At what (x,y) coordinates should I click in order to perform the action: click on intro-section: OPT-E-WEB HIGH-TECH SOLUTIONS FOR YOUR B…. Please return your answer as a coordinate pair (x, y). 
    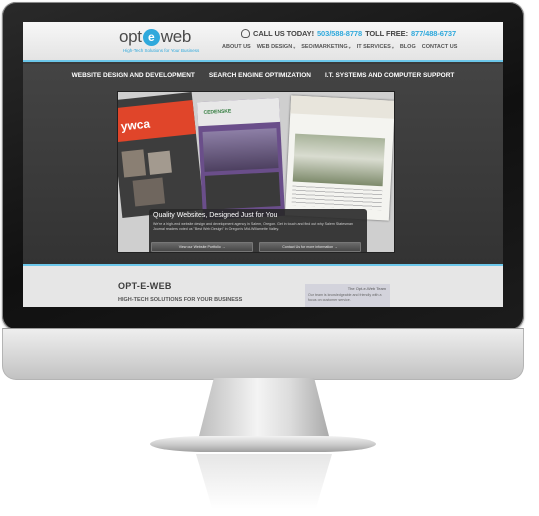
    Looking at the image, I should click on (263, 285).